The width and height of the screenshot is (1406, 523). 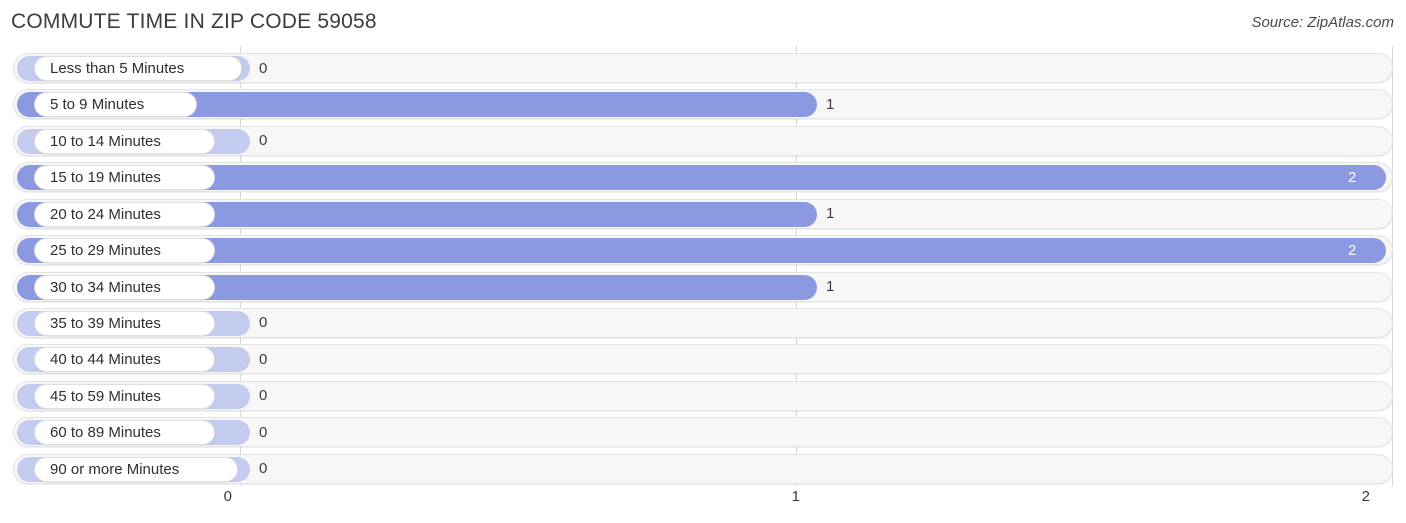 What do you see at coordinates (703, 322) in the screenshot?
I see `bar-row: 35 to 39 Minutes 0` at bounding box center [703, 322].